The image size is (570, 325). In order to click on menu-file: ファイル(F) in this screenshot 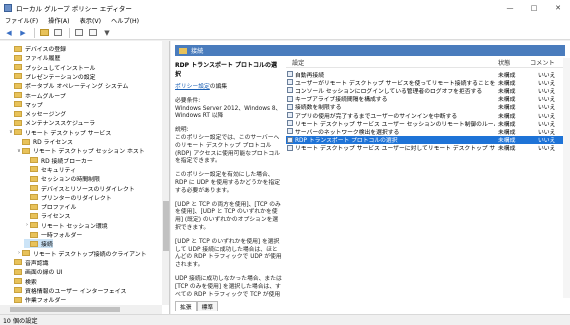, I will do `click(21, 20)`.